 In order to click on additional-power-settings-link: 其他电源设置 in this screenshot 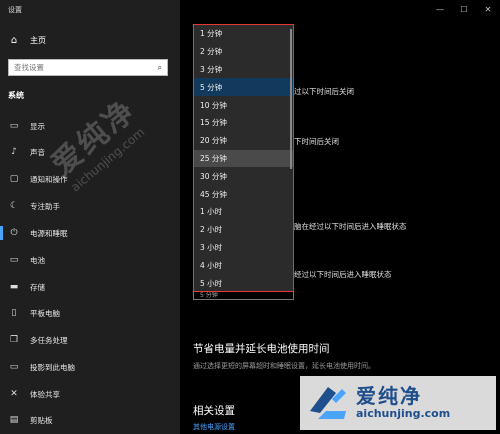, I will do `click(214, 427)`.